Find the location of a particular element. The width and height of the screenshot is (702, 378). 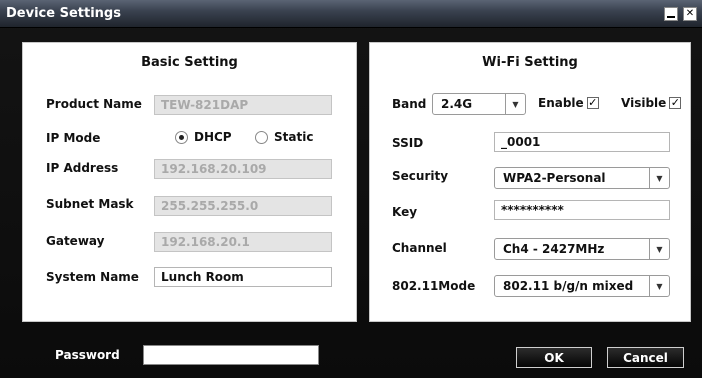

enable-label: Enable is located at coordinates (561, 103).